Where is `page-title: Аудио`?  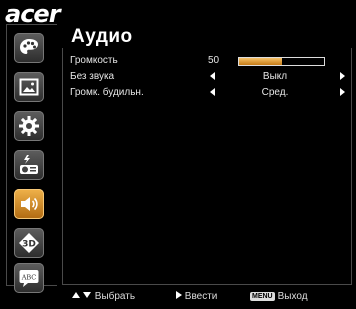
page-title: Аудио is located at coordinates (102, 36).